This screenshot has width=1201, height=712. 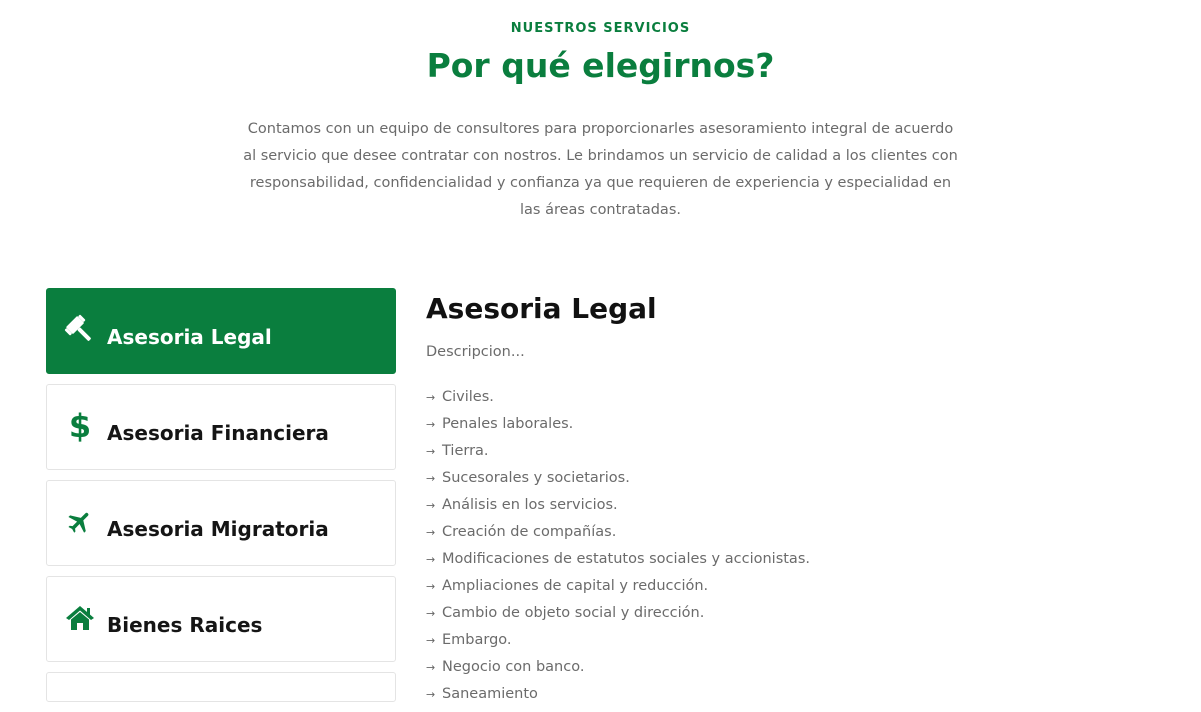 I want to click on tab-label: Asesoria Legal, so click(x=189, y=337).